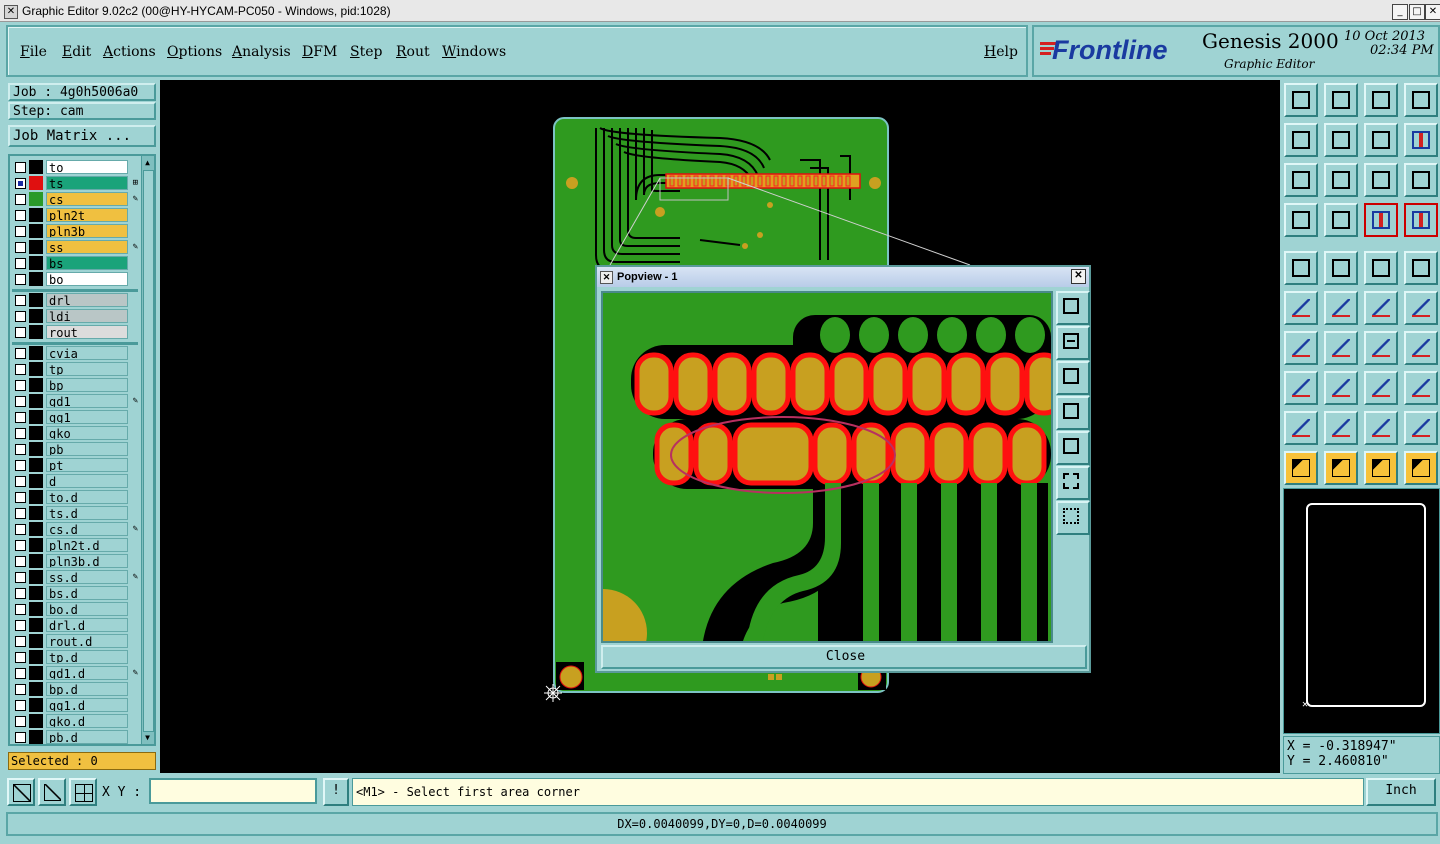 This screenshot has width=1440, height=844. Describe the element at coordinates (87, 183) in the screenshot. I see `layer-name: ts` at that location.